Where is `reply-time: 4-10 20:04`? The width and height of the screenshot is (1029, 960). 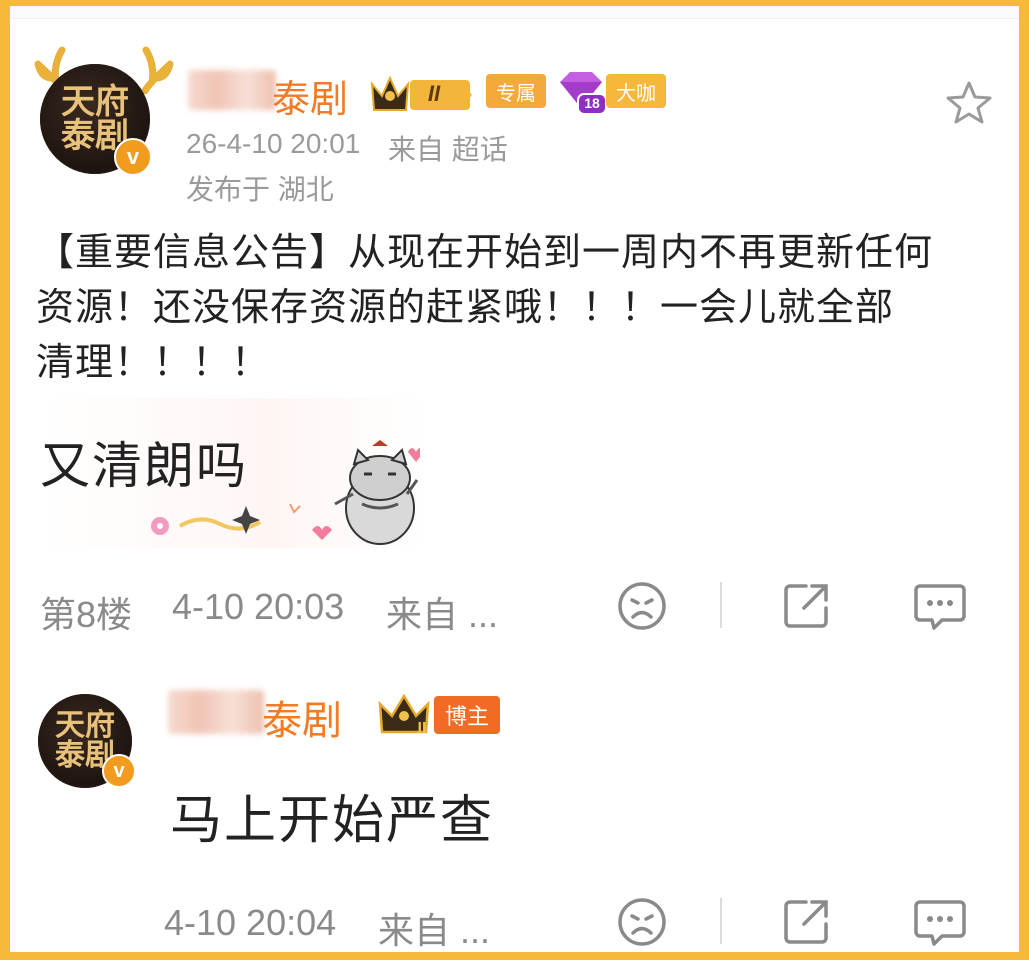
reply-time: 4-10 20:04 is located at coordinates (250, 922).